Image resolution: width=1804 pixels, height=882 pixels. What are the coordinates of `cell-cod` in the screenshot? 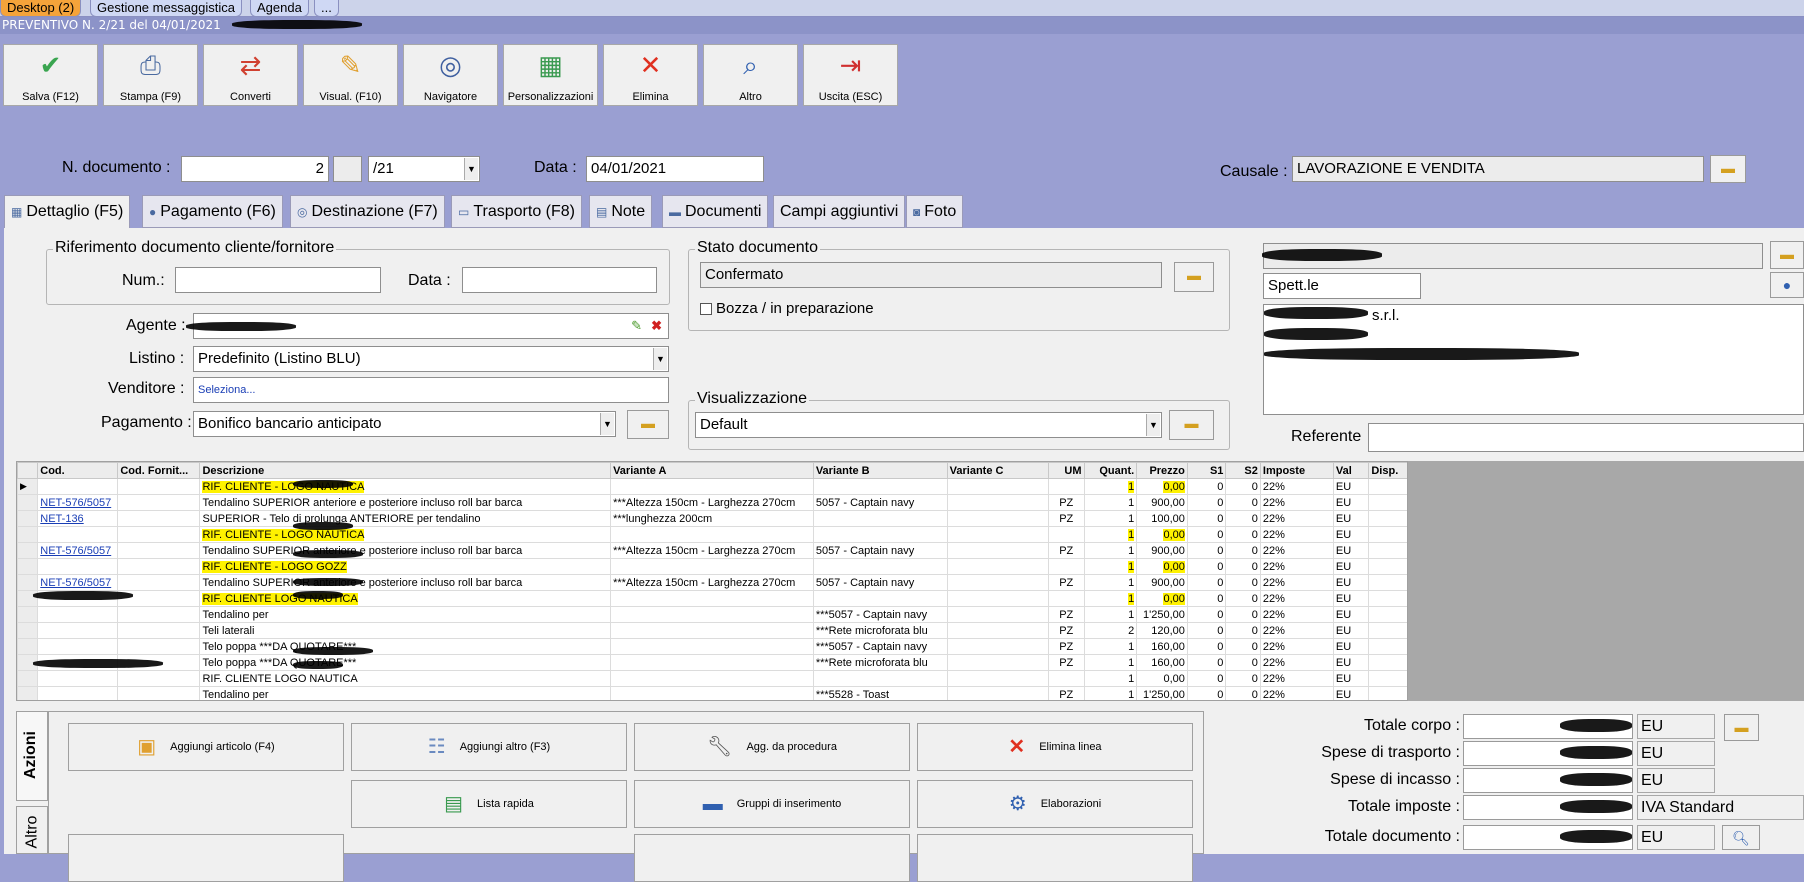 It's located at (78, 693).